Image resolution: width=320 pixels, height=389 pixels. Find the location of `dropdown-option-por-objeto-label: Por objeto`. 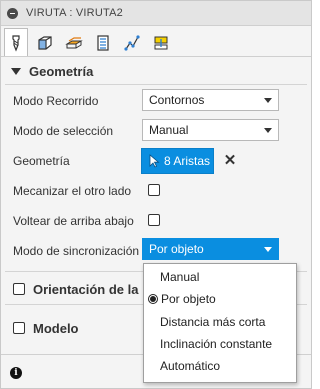

dropdown-option-por-objeto-label: Por objeto is located at coordinates (188, 299).